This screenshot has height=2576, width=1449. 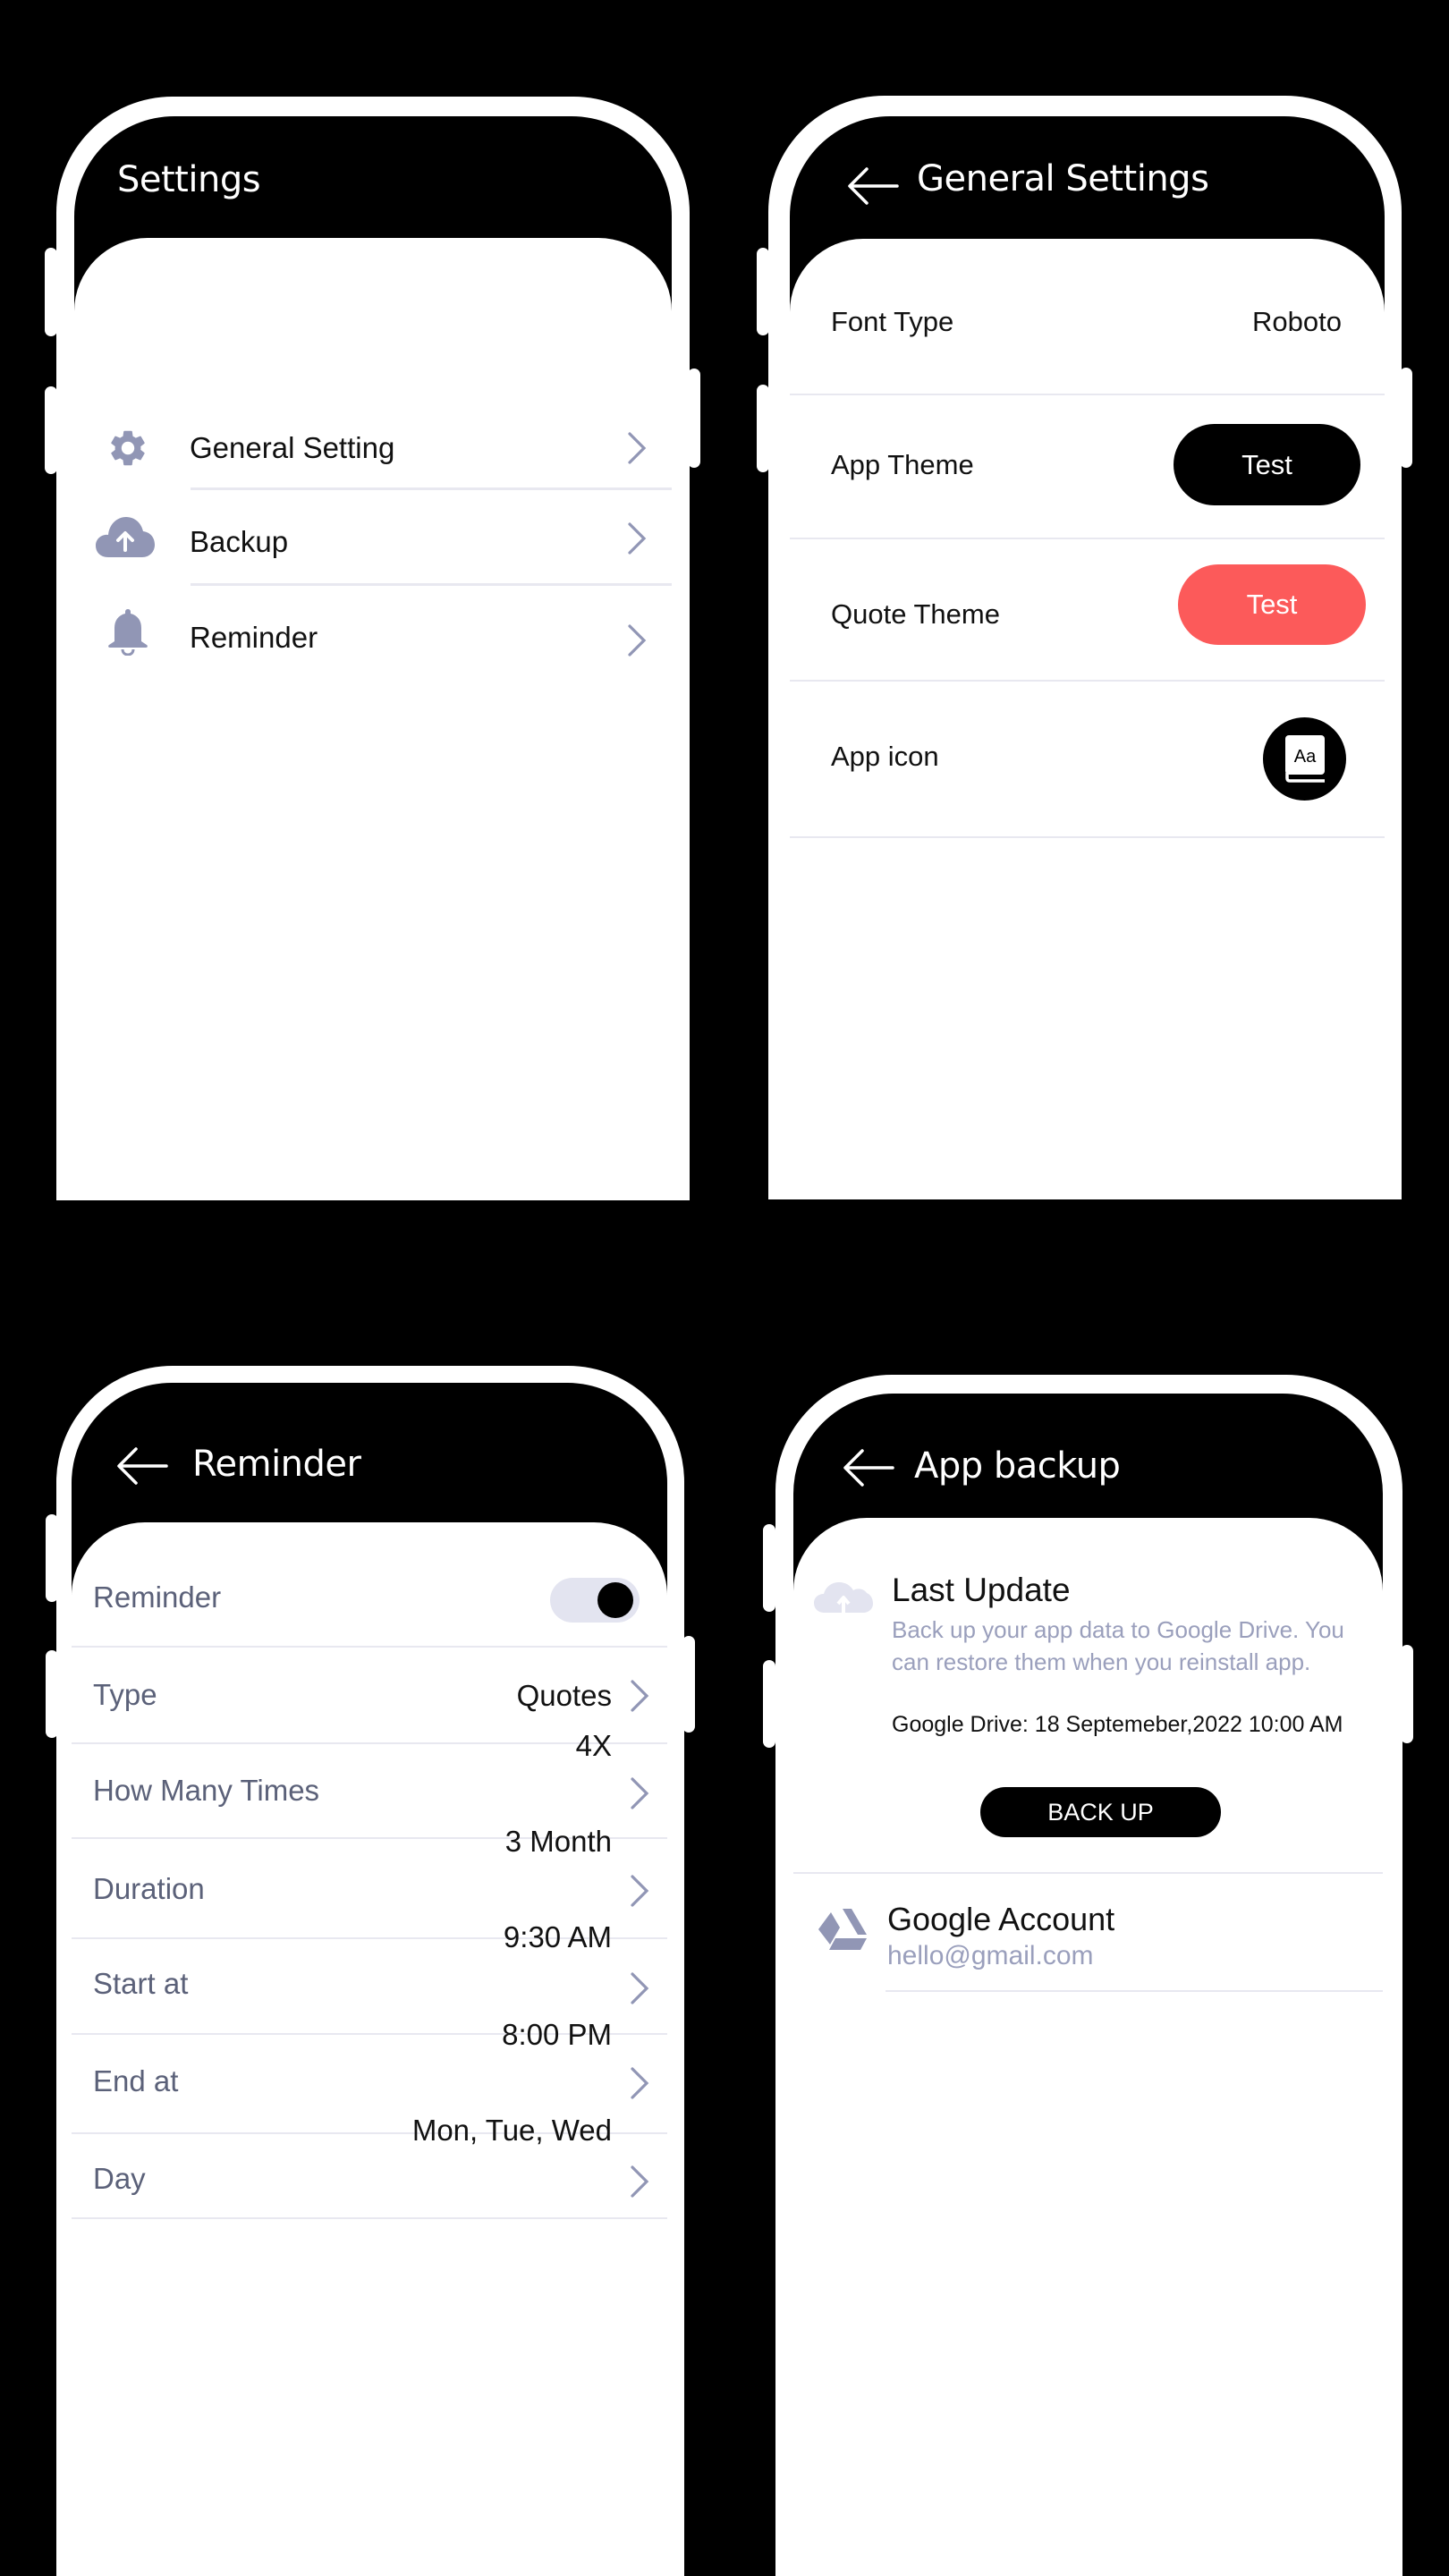 I want to click on reminder-row-value: 9:30 AM, so click(x=557, y=1936).